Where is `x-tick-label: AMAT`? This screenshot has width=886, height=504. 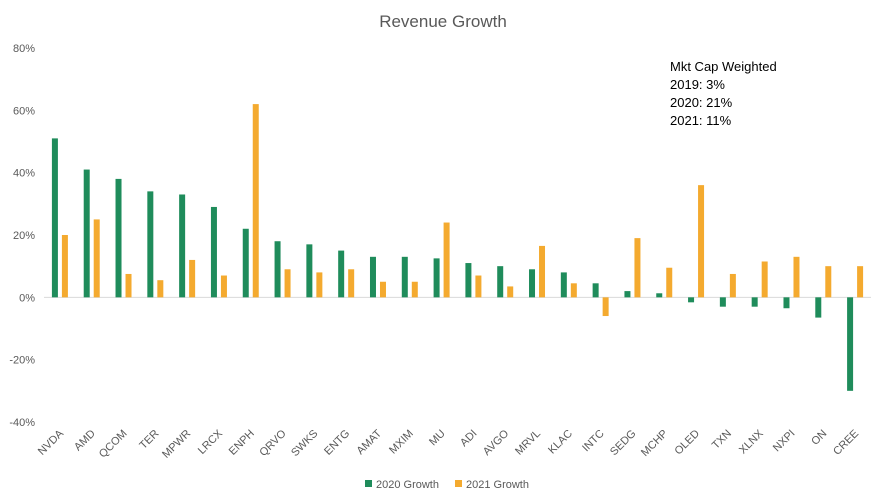 x-tick-label: AMAT is located at coordinates (370, 442).